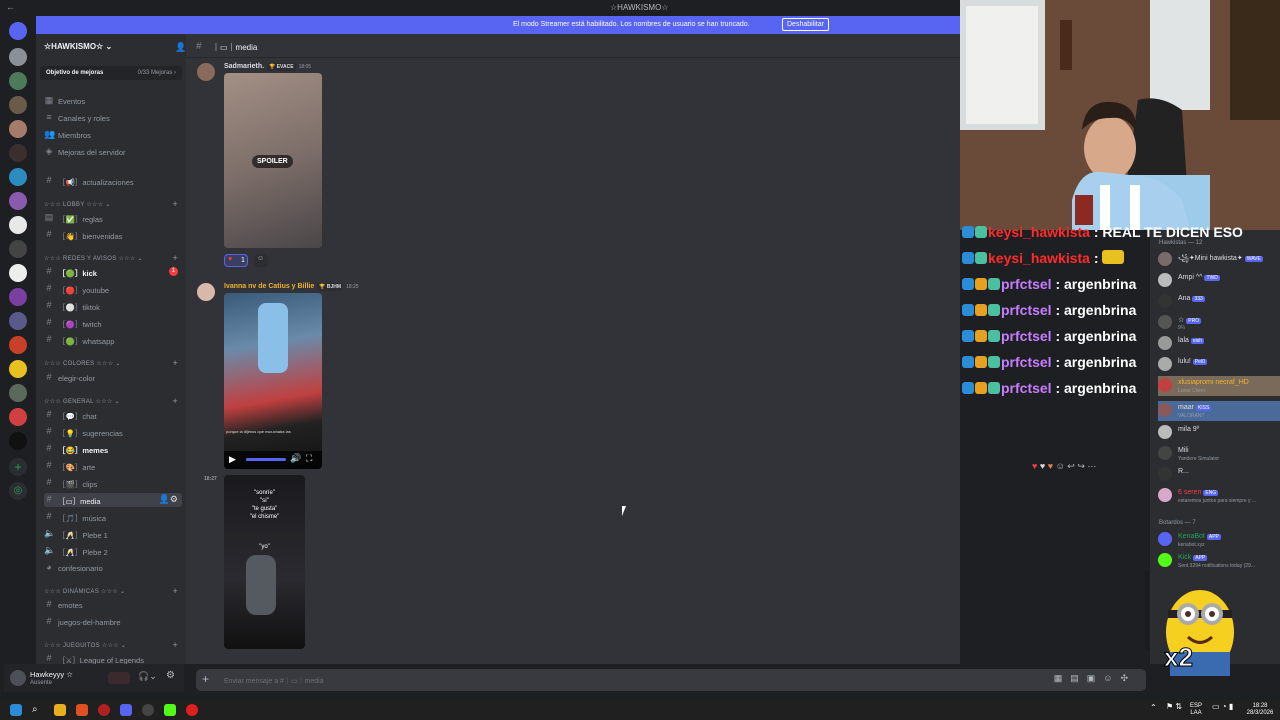 This screenshot has width=1280, height=720. Describe the element at coordinates (16, 710) in the screenshot. I see `windows-start-icon` at that location.